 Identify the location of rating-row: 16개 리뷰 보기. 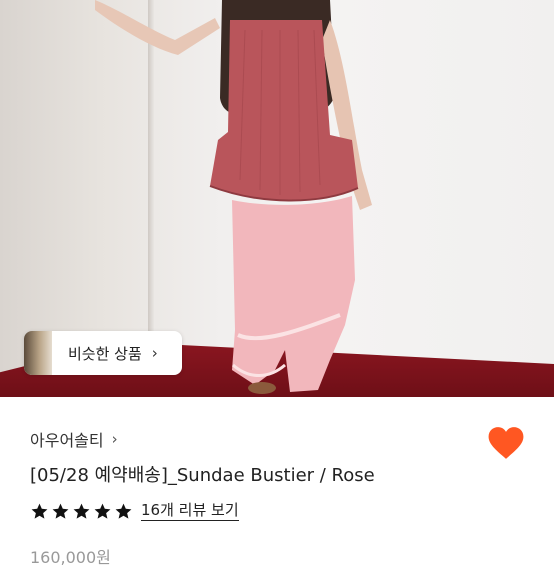
(134, 511).